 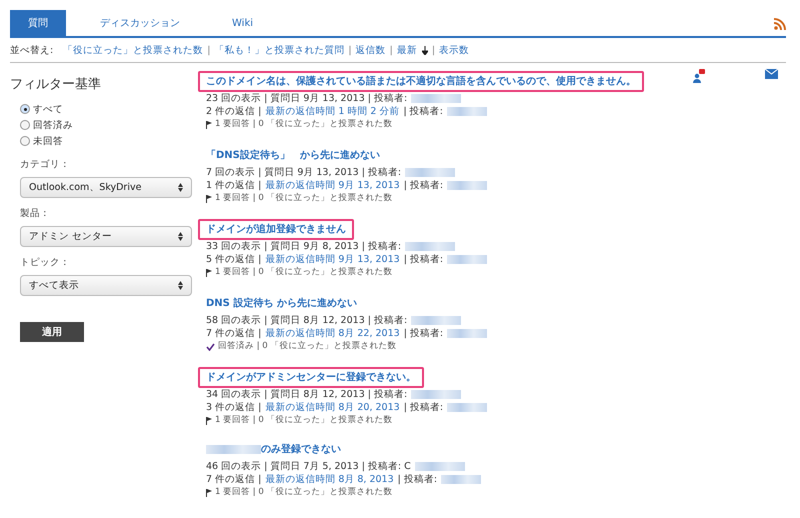 I want to click on radio-label: すべて, so click(x=48, y=109).